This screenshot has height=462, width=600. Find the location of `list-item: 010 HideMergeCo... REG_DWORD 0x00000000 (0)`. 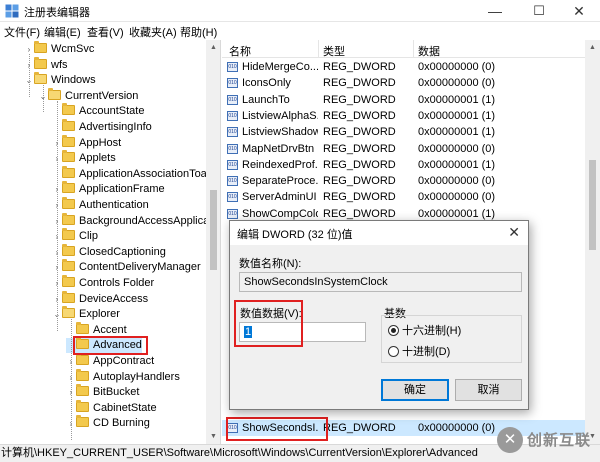

list-item: 010 HideMergeCo... REG_DWORD 0x00000000 (0) is located at coordinates (407, 67).